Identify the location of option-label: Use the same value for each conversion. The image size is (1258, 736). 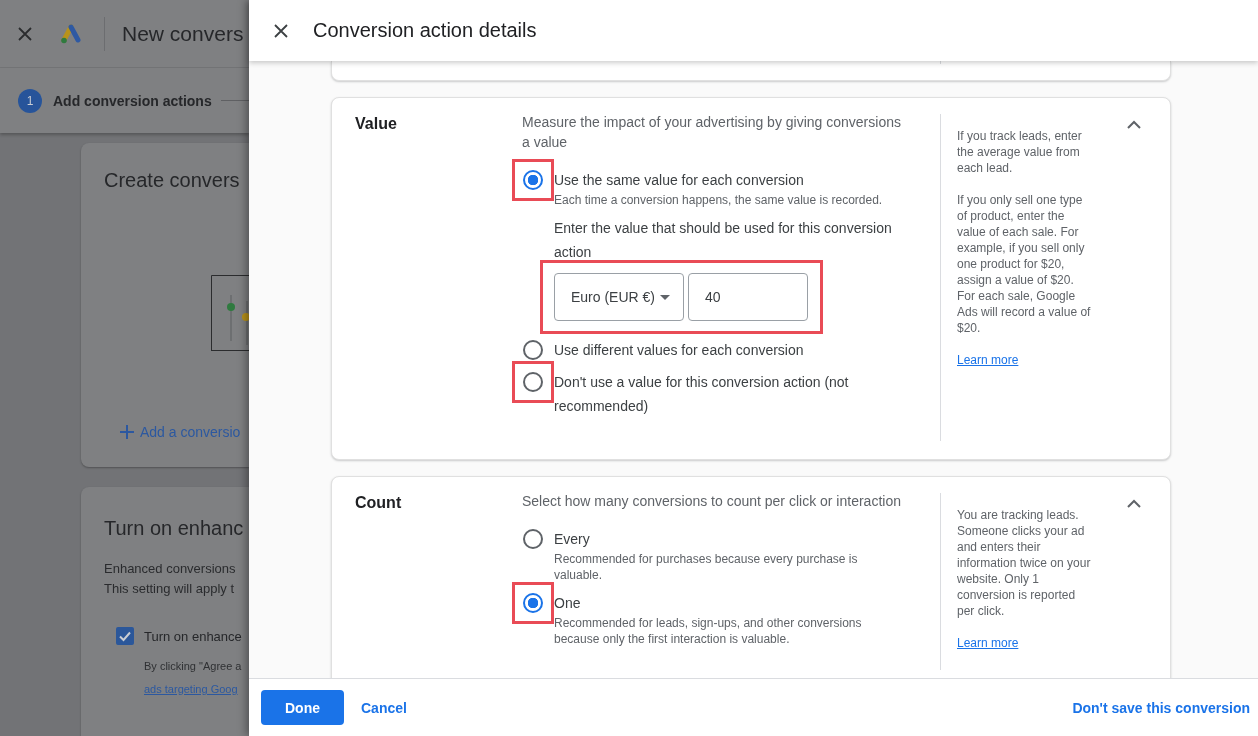
(679, 180).